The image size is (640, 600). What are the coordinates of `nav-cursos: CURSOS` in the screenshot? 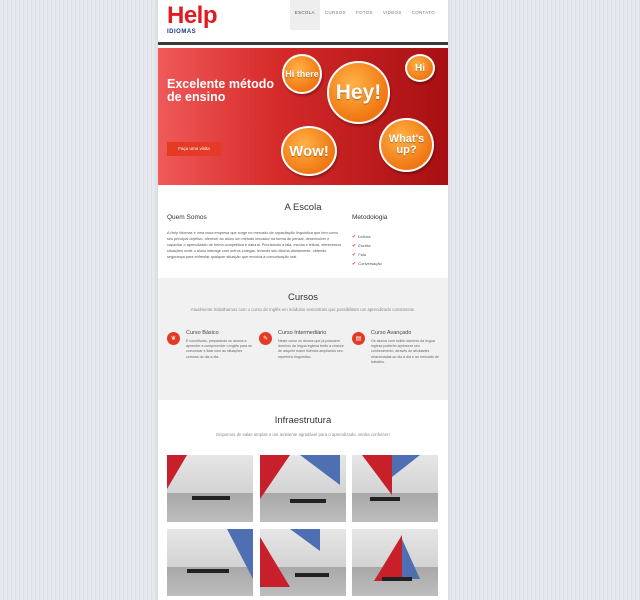 It's located at (335, 15).